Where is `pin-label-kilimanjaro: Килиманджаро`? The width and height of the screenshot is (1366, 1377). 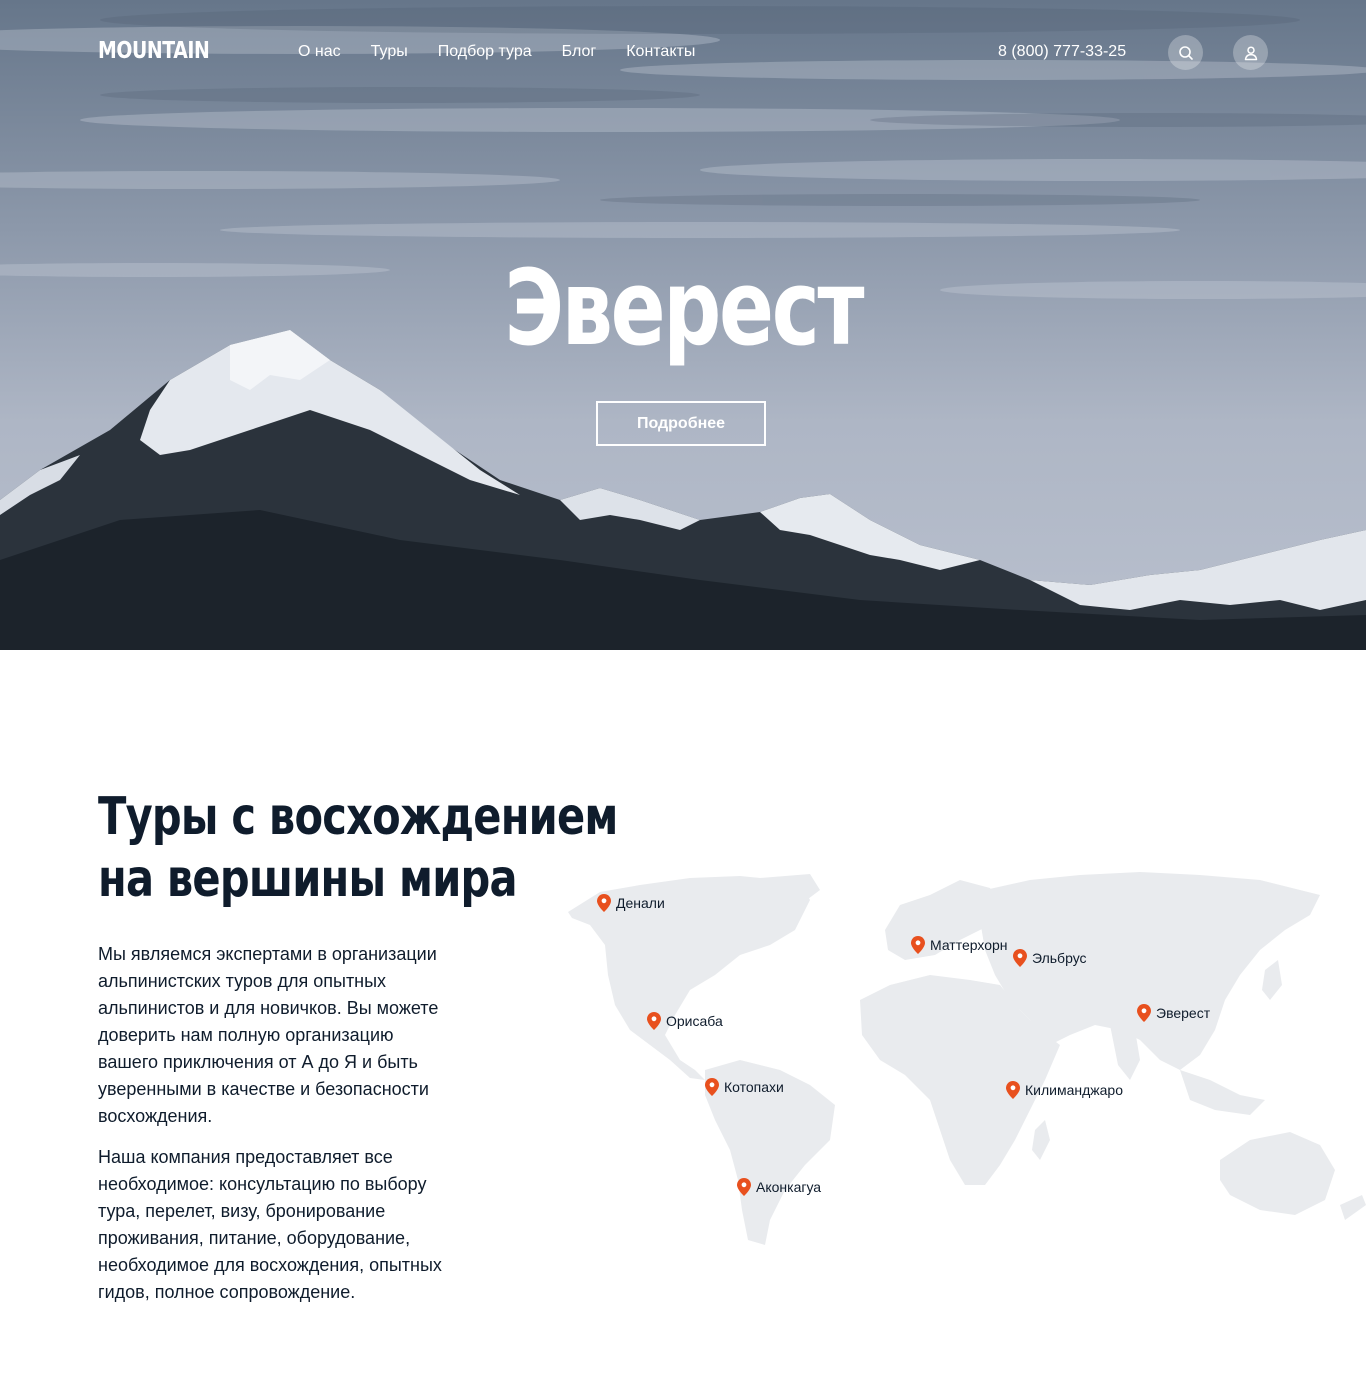
pin-label-kilimanjaro: Килиманджаро is located at coordinates (1074, 1090).